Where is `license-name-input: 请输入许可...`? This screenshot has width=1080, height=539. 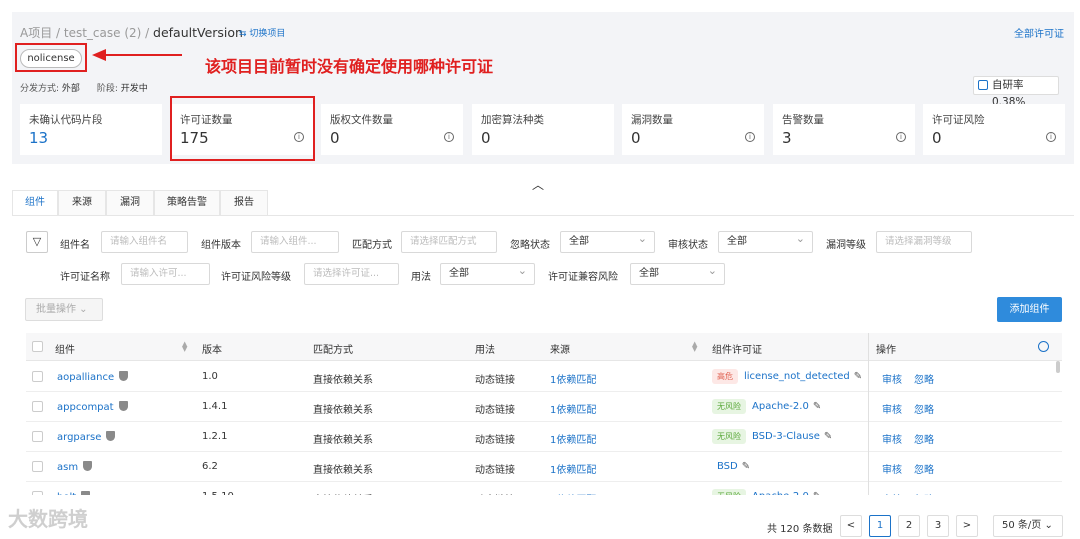
license-name-input: 请输入许可... is located at coordinates (165, 274).